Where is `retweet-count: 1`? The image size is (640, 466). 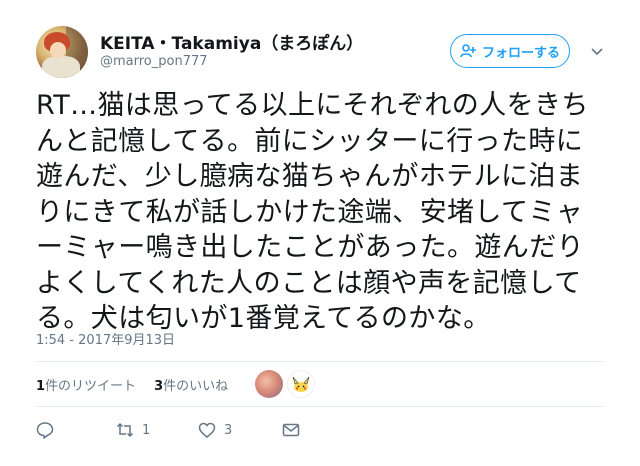
retweet-count: 1 is located at coordinates (146, 430).